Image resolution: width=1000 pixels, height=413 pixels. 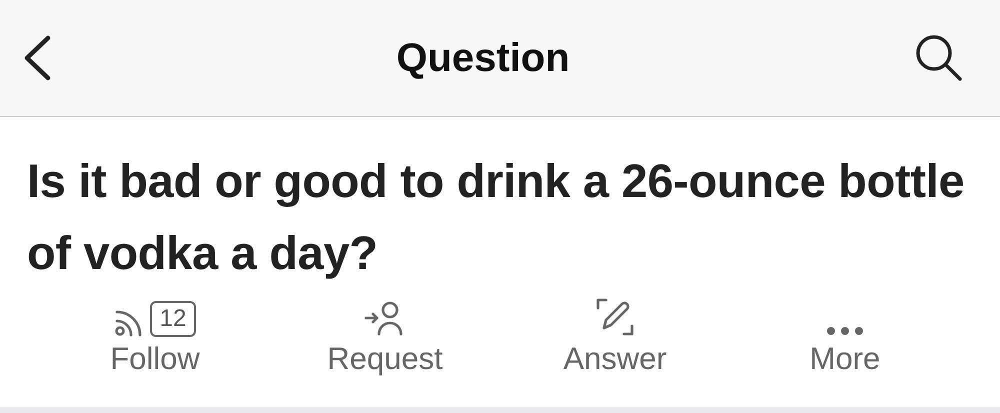 What do you see at coordinates (37, 58) in the screenshot?
I see `back-icon` at bounding box center [37, 58].